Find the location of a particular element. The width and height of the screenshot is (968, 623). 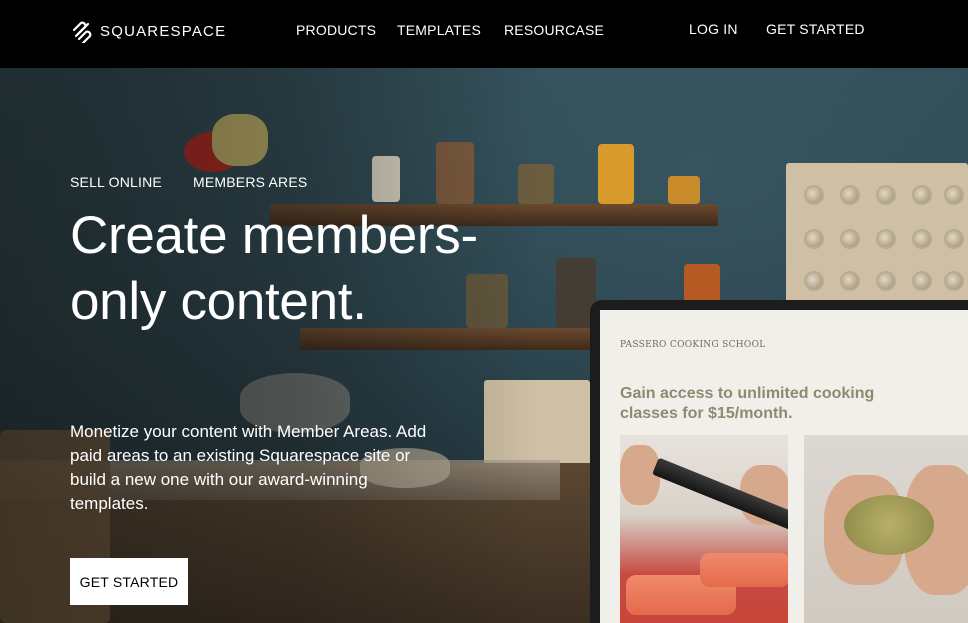

tab-sell-online: SELL ONLINE is located at coordinates (116, 182).